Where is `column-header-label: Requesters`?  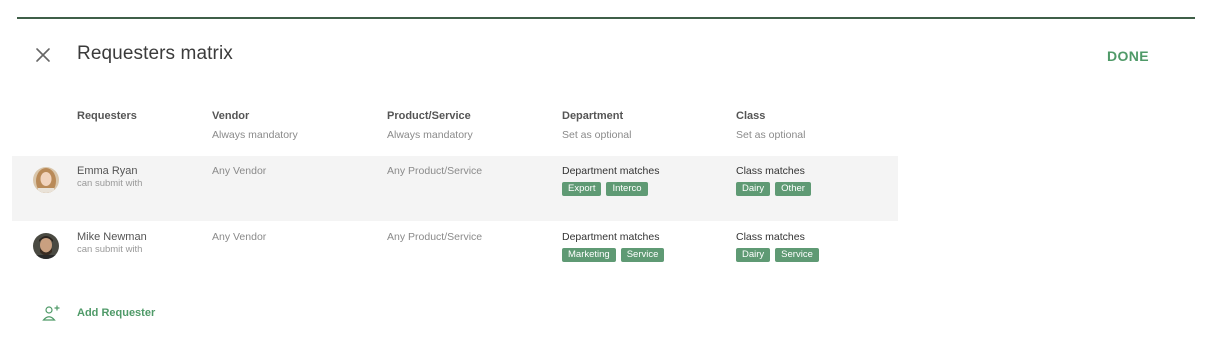
column-header-label: Requesters is located at coordinates (107, 116).